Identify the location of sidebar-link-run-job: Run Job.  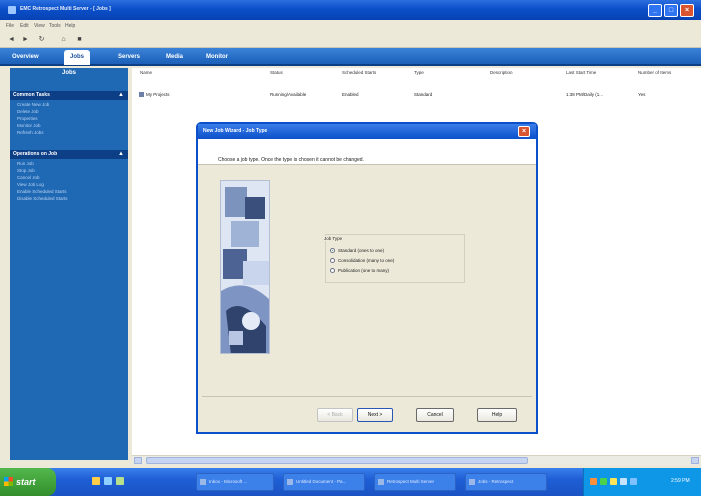
(25, 163).